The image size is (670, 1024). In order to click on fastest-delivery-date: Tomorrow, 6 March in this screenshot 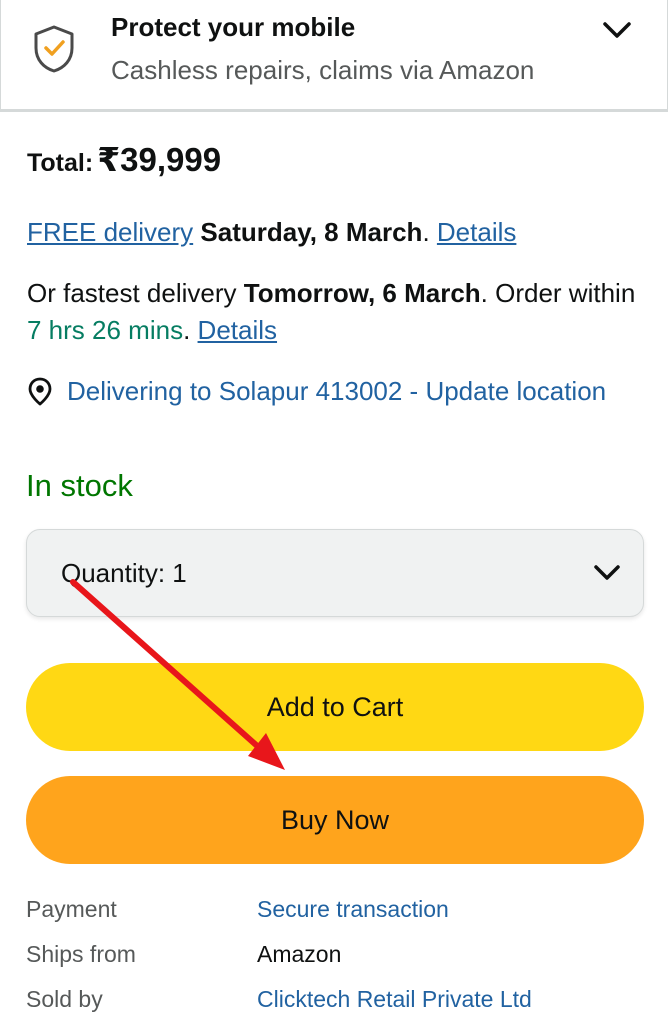, I will do `click(362, 293)`.